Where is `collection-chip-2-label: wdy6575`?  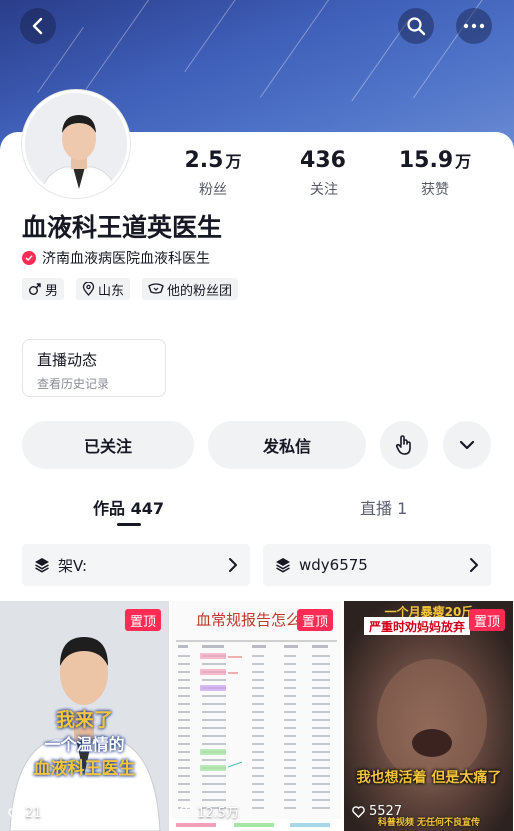
collection-chip-2-label: wdy6575 is located at coordinates (333, 565).